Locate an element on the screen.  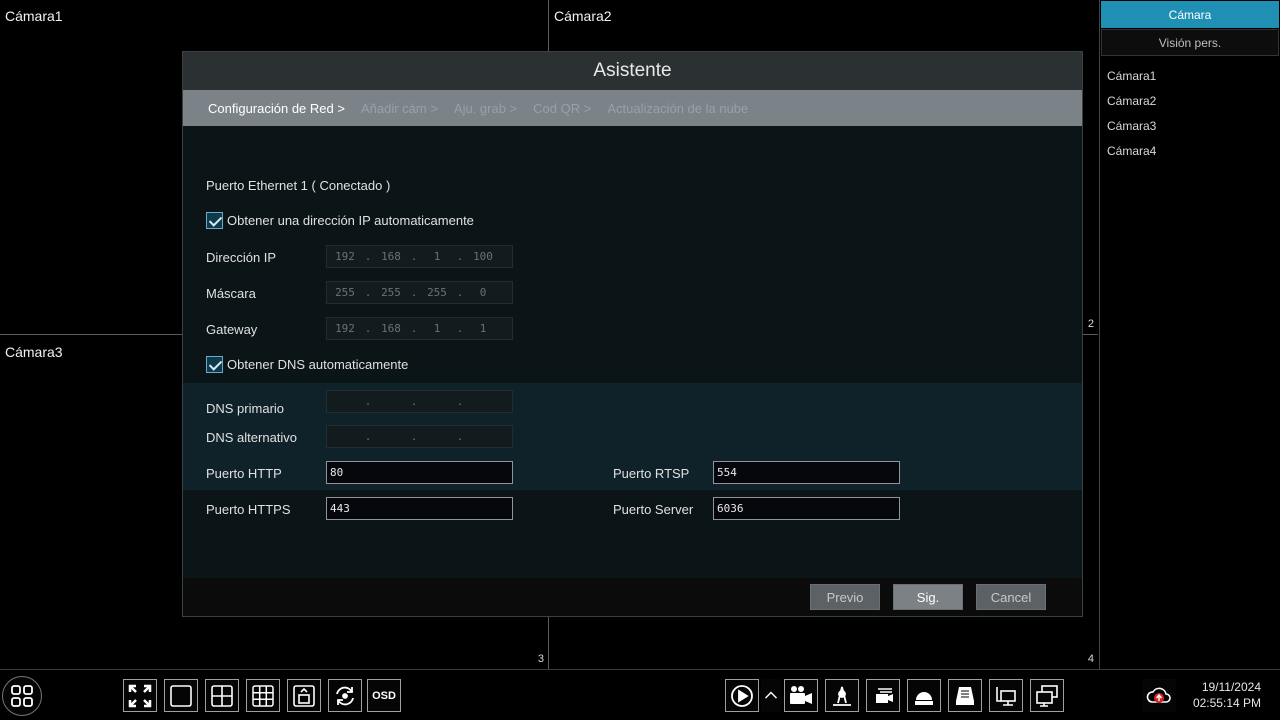
cancel-button: Cancel is located at coordinates (1011, 597).